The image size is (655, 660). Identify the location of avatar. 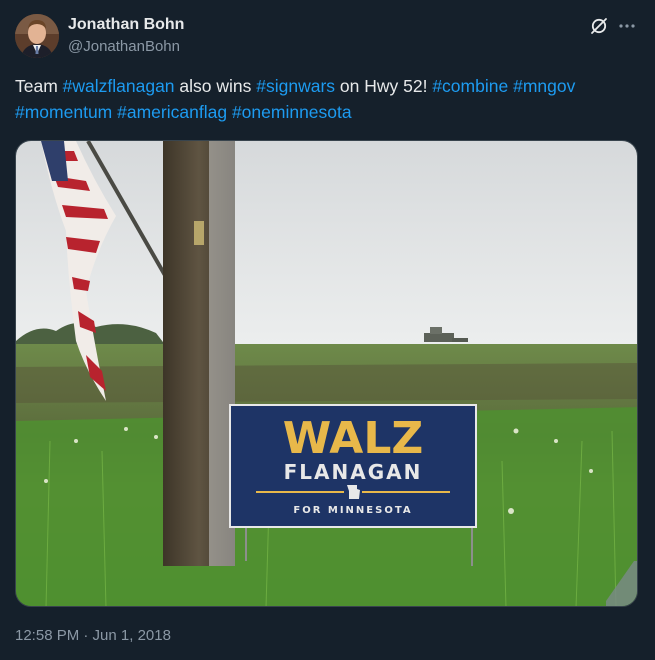
(37, 36).